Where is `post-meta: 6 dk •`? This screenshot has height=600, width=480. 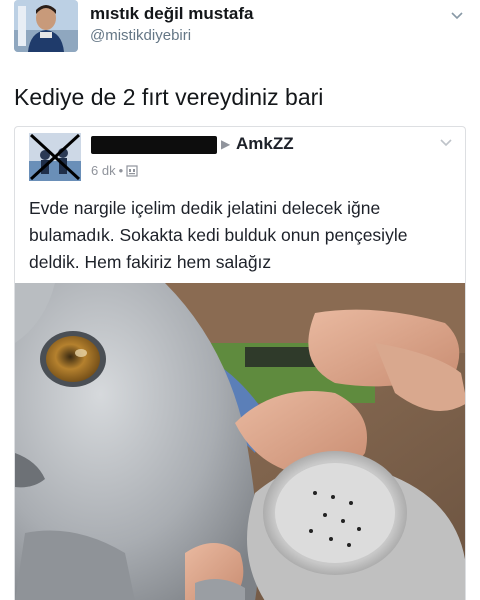 post-meta: 6 dk • is located at coordinates (114, 170).